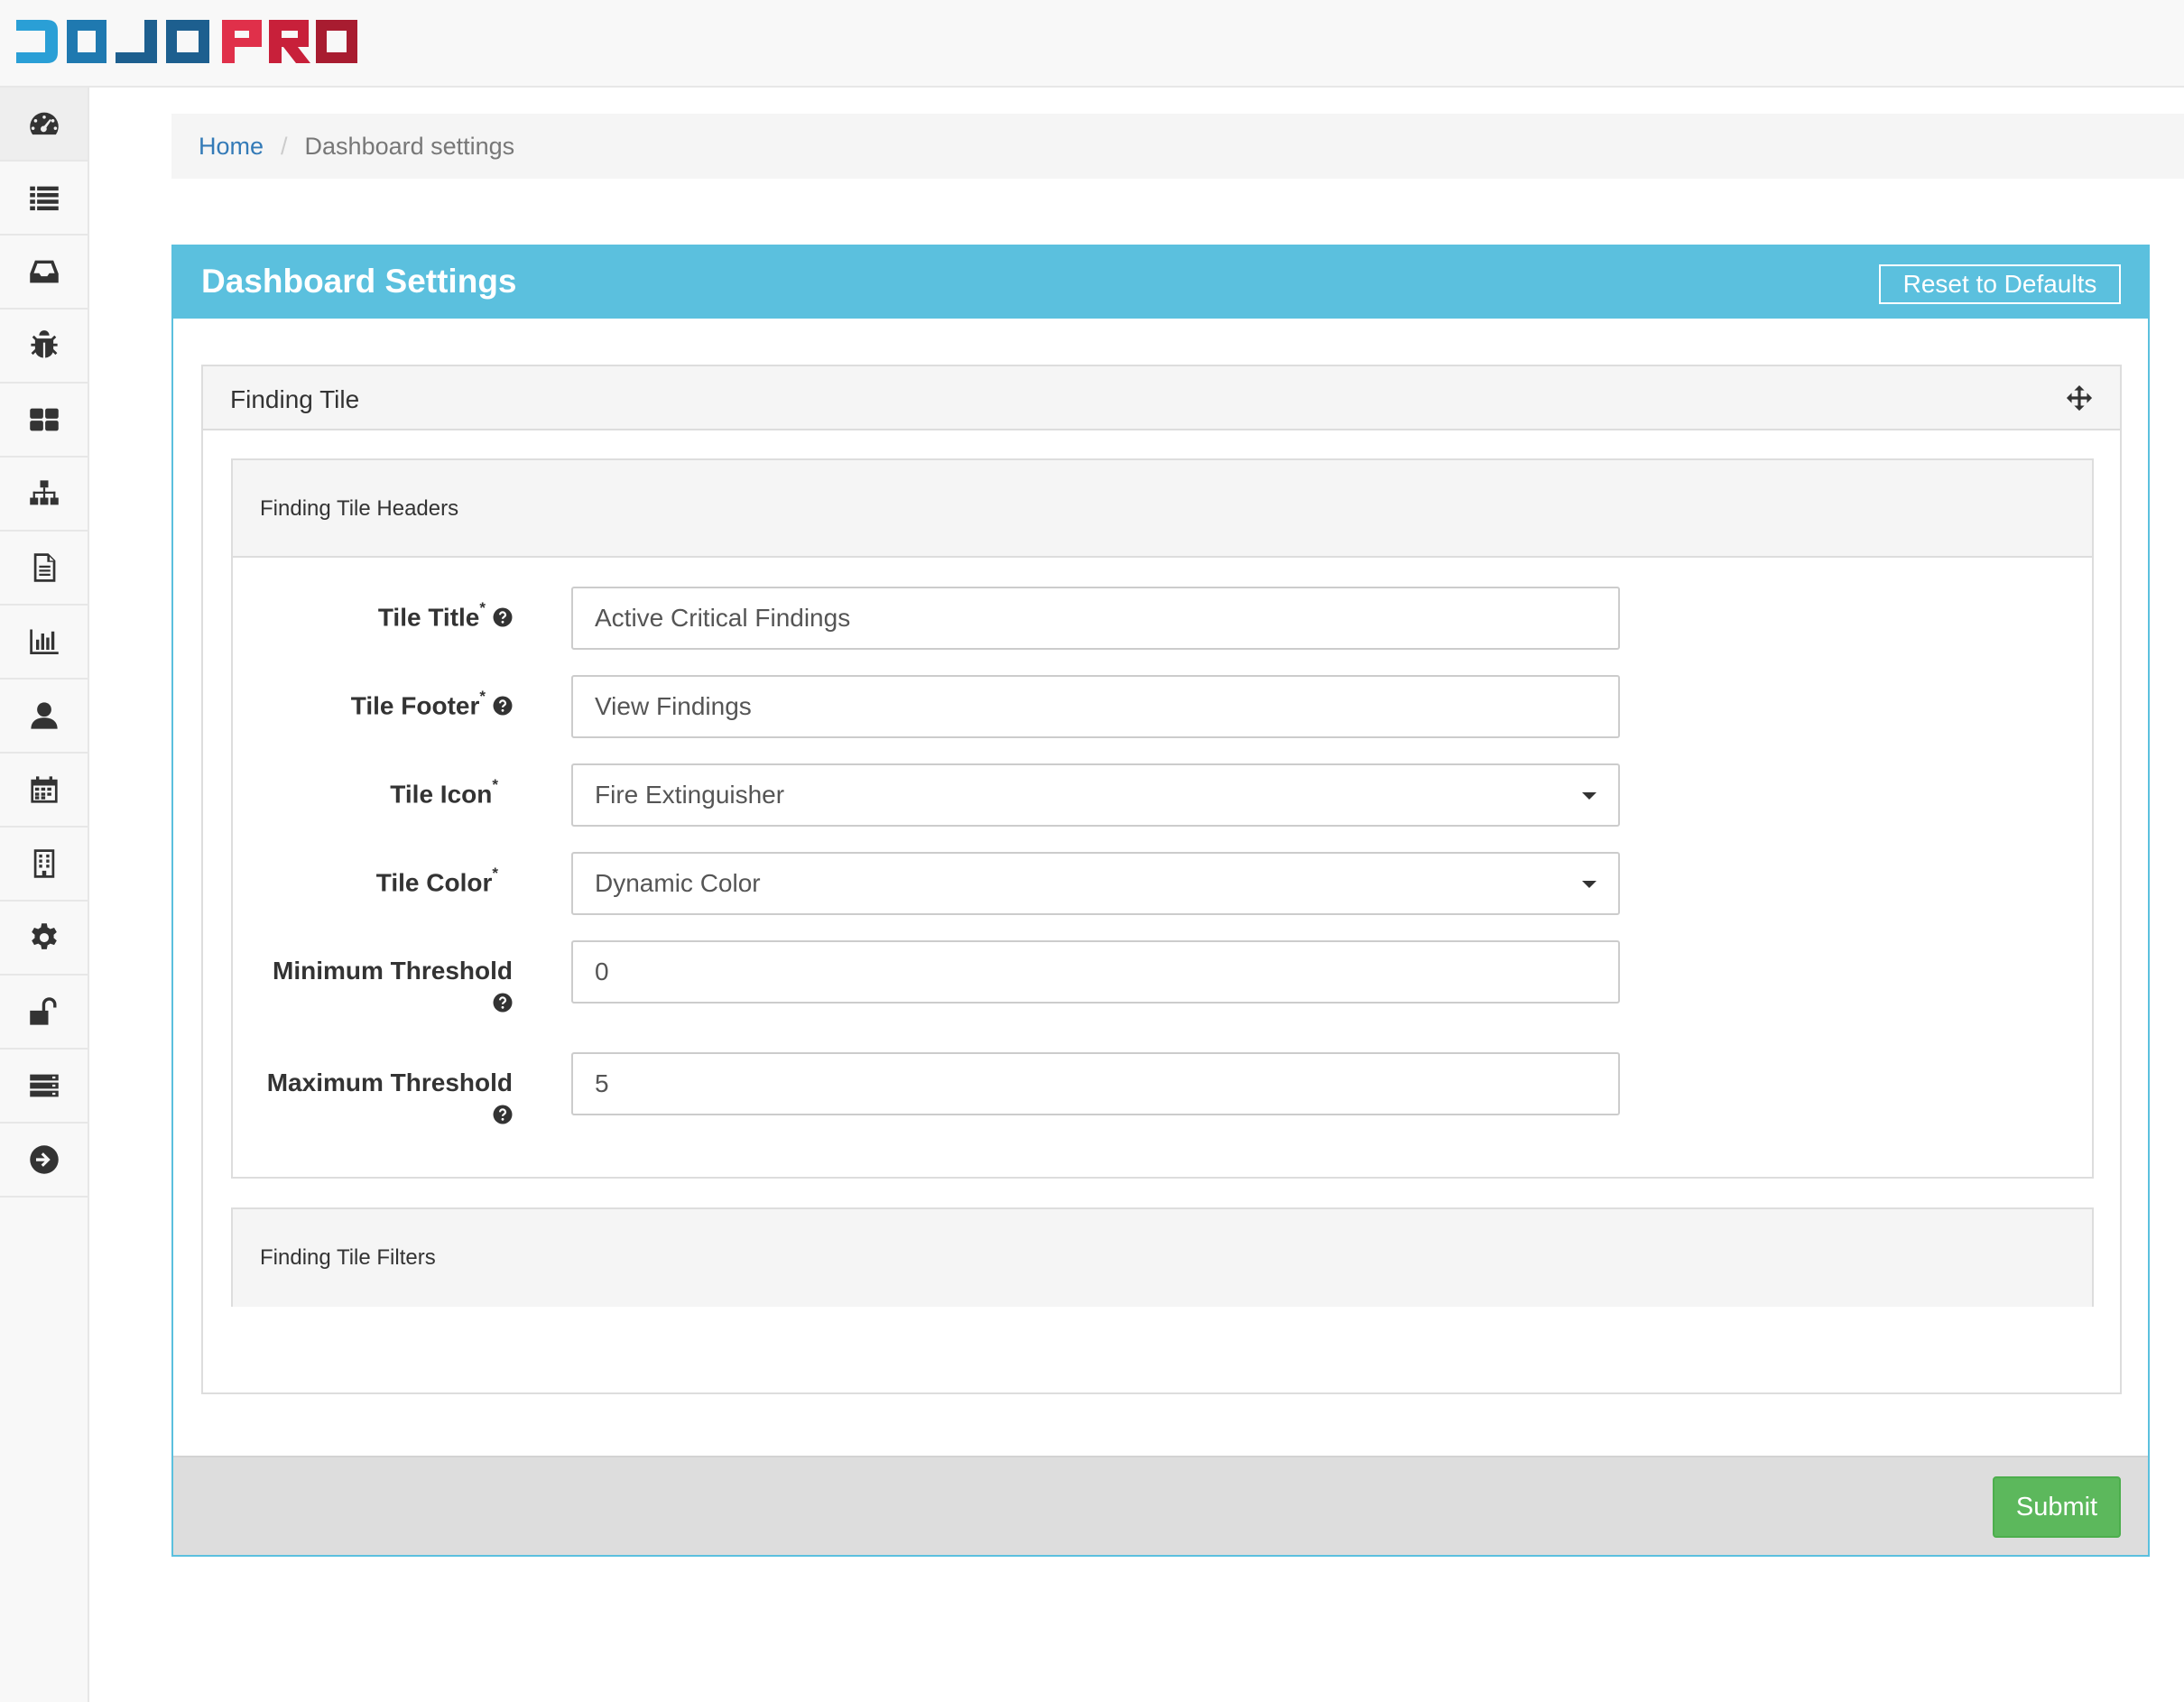  I want to click on panel-footer: Submit, so click(1160, 1505).